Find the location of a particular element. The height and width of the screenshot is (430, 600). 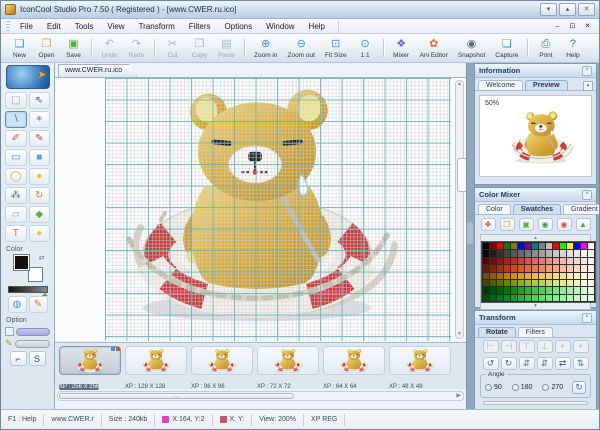

format-thumbnail: XP : 64 X 64 is located at coordinates (354, 368).